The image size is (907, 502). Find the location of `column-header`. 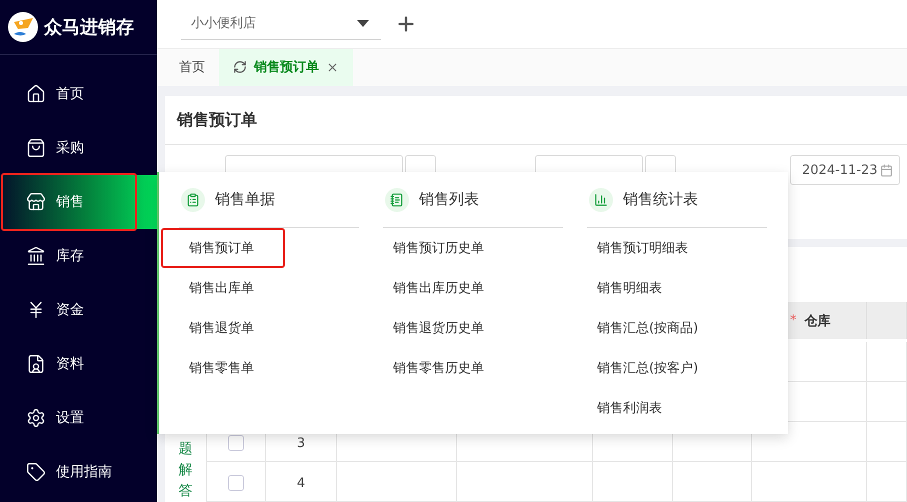

column-header is located at coordinates (887, 320).